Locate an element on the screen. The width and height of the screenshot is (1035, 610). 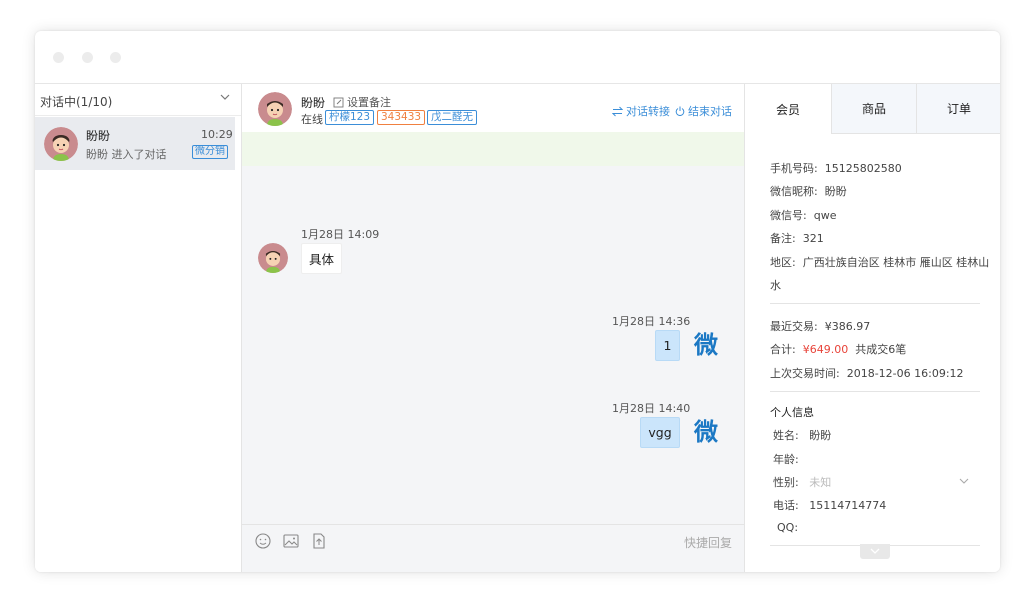
trade-total: 合计: ¥649.00 共成交6笔 is located at coordinates (838, 349).